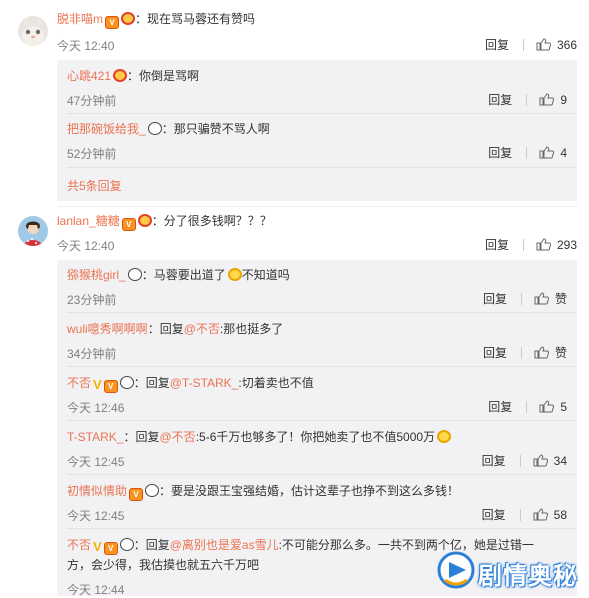 The height and width of the screenshot is (598, 589). I want to click on reply-text: 马蓉要出道了, so click(189, 275).